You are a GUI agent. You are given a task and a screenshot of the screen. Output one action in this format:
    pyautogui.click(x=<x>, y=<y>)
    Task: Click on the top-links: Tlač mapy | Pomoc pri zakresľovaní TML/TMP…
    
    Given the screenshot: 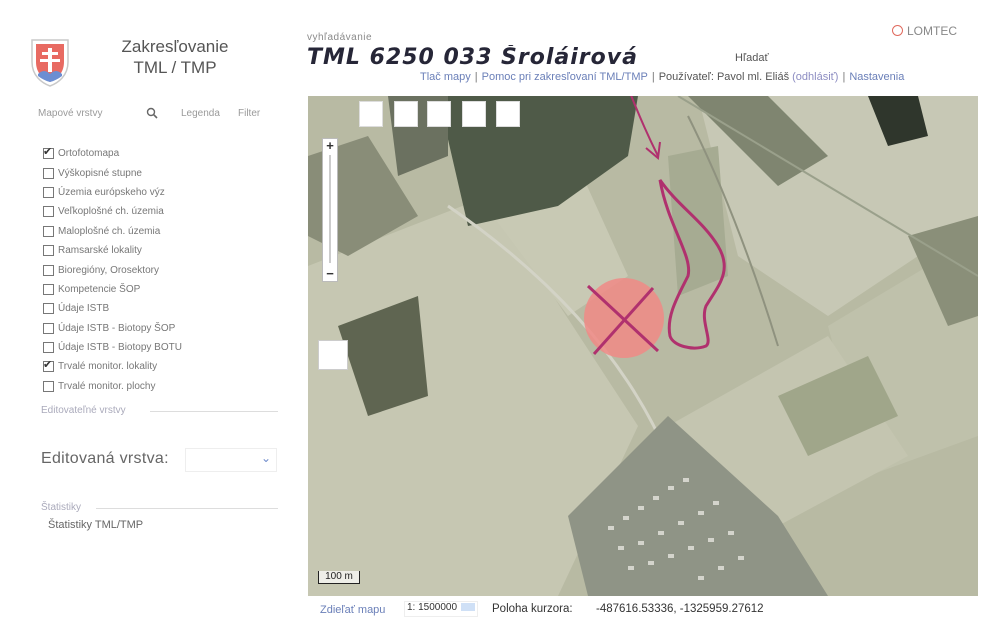 What is the action you would take?
    pyautogui.click(x=662, y=77)
    